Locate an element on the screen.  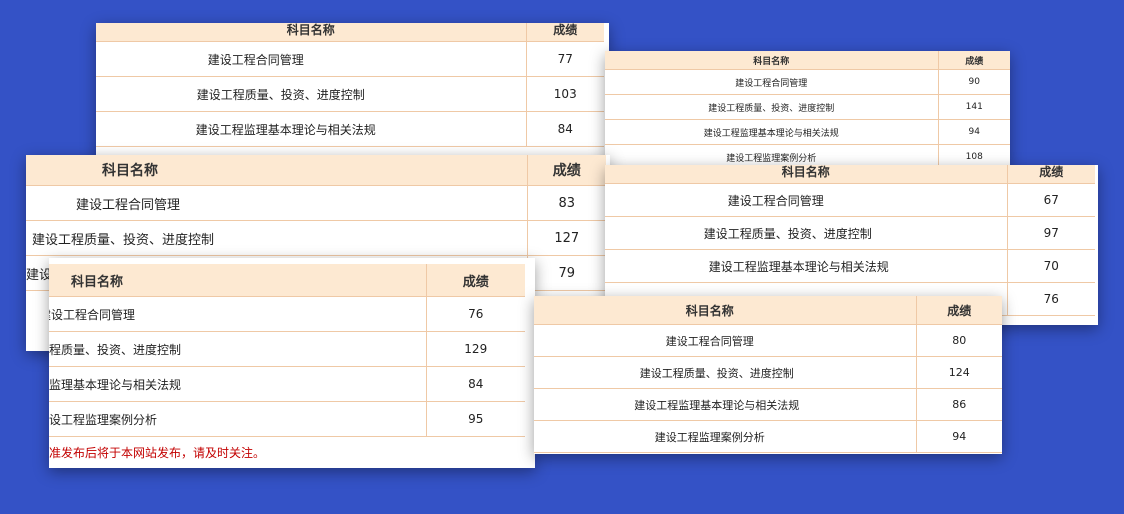
score-cell: 129 is located at coordinates (475, 349).